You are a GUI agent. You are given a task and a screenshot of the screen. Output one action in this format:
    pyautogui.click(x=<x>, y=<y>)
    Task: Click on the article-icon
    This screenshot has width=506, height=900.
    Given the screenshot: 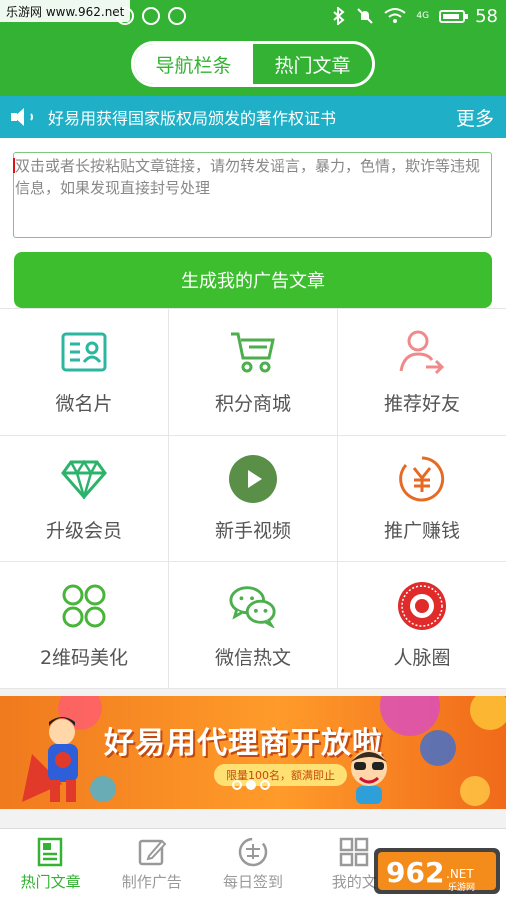 What is the action you would take?
    pyautogui.click(x=49, y=852)
    